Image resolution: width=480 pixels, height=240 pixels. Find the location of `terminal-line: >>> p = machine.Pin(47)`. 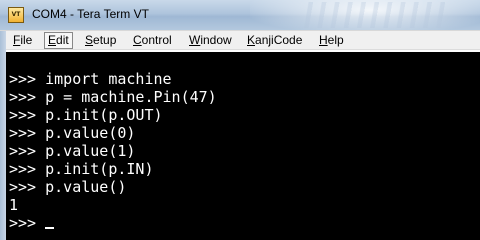

terminal-line: >>> p = machine.Pin(47) is located at coordinates (113, 97).